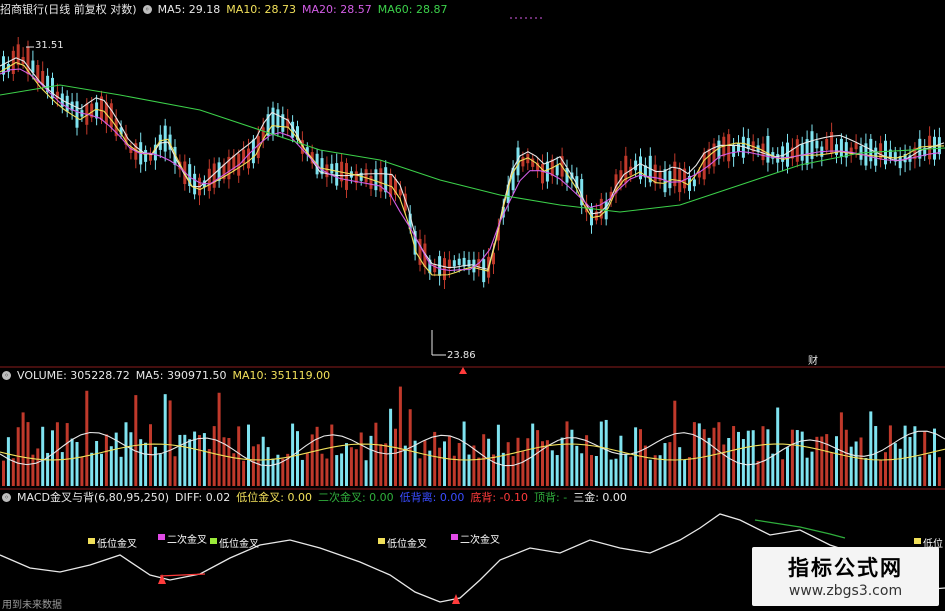 This screenshot has height=611, width=945. I want to click on macd-trend-line, so click(800, 529).